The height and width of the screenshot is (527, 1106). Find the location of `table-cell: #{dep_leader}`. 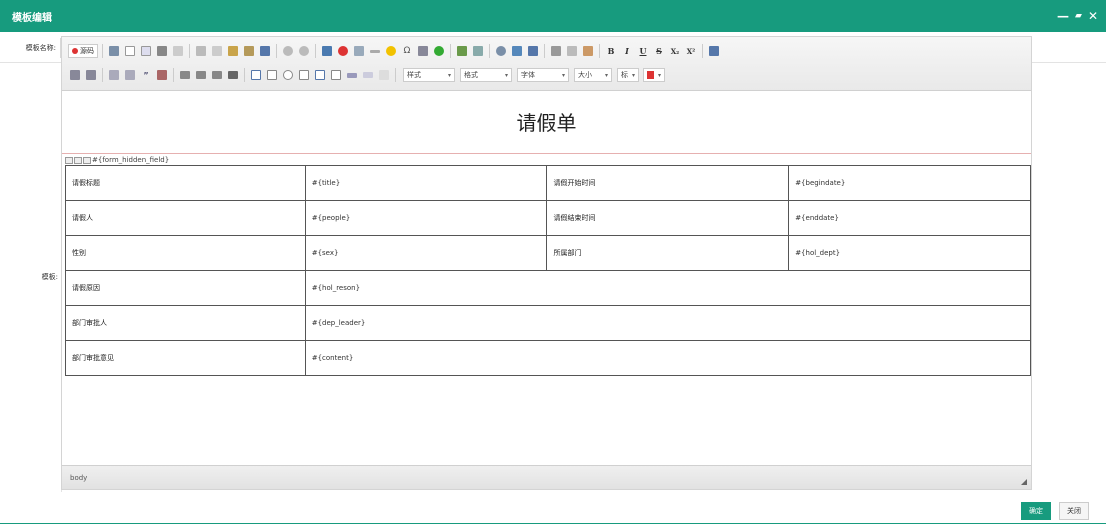

table-cell: #{dep_leader} is located at coordinates (668, 323).